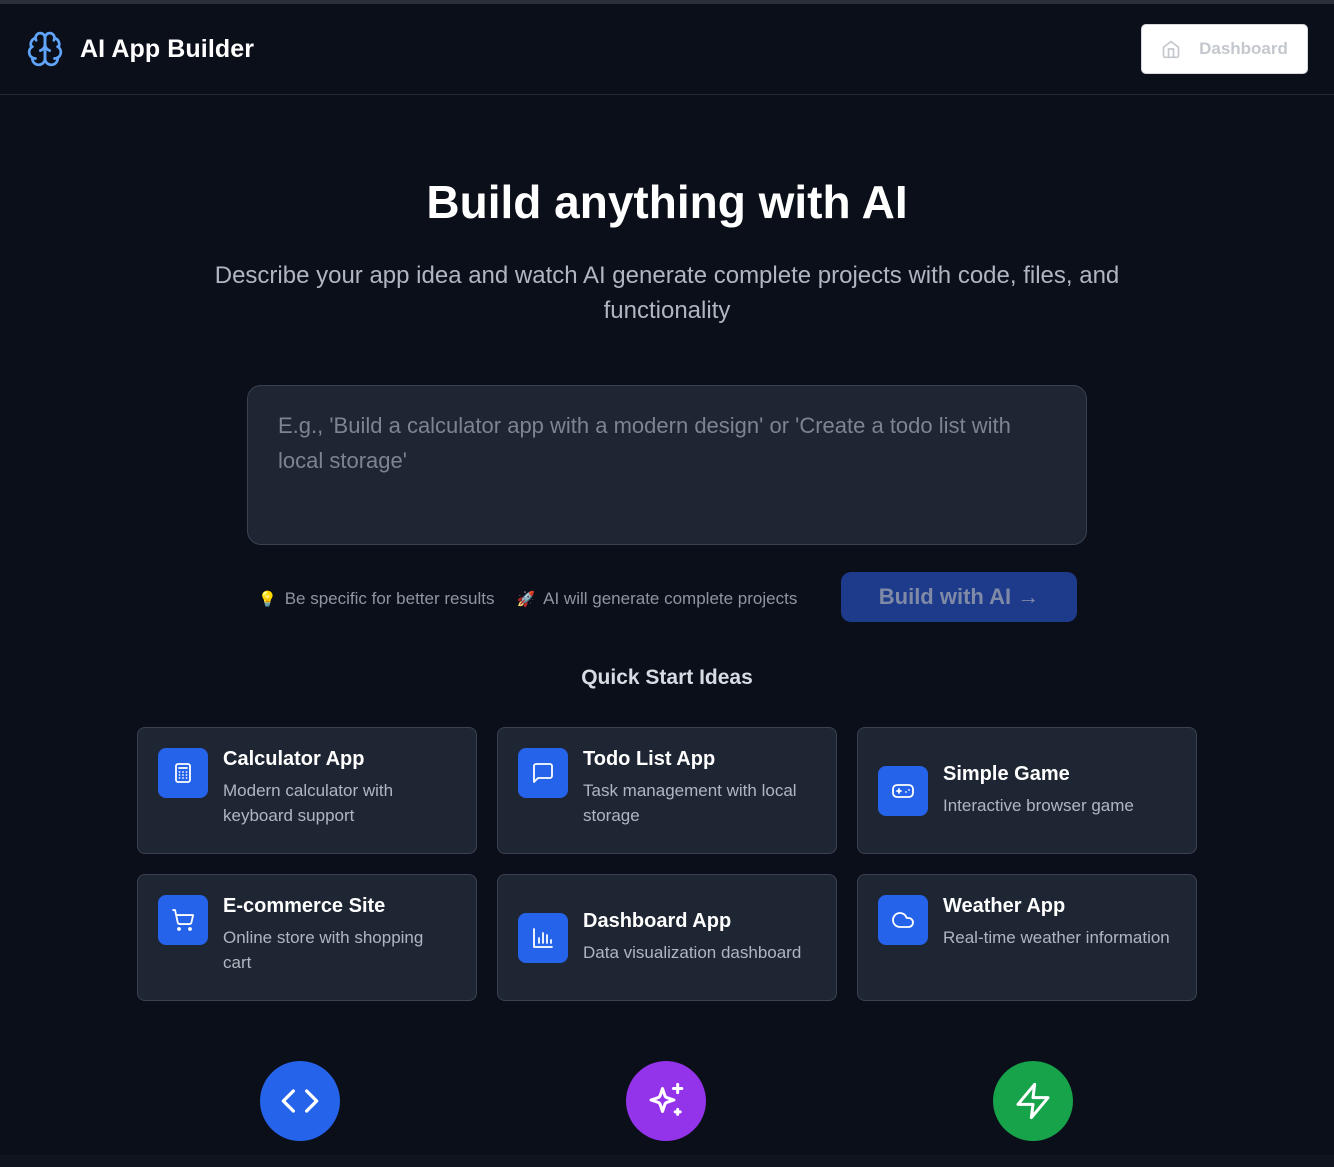  I want to click on cloud-icon, so click(903, 920).